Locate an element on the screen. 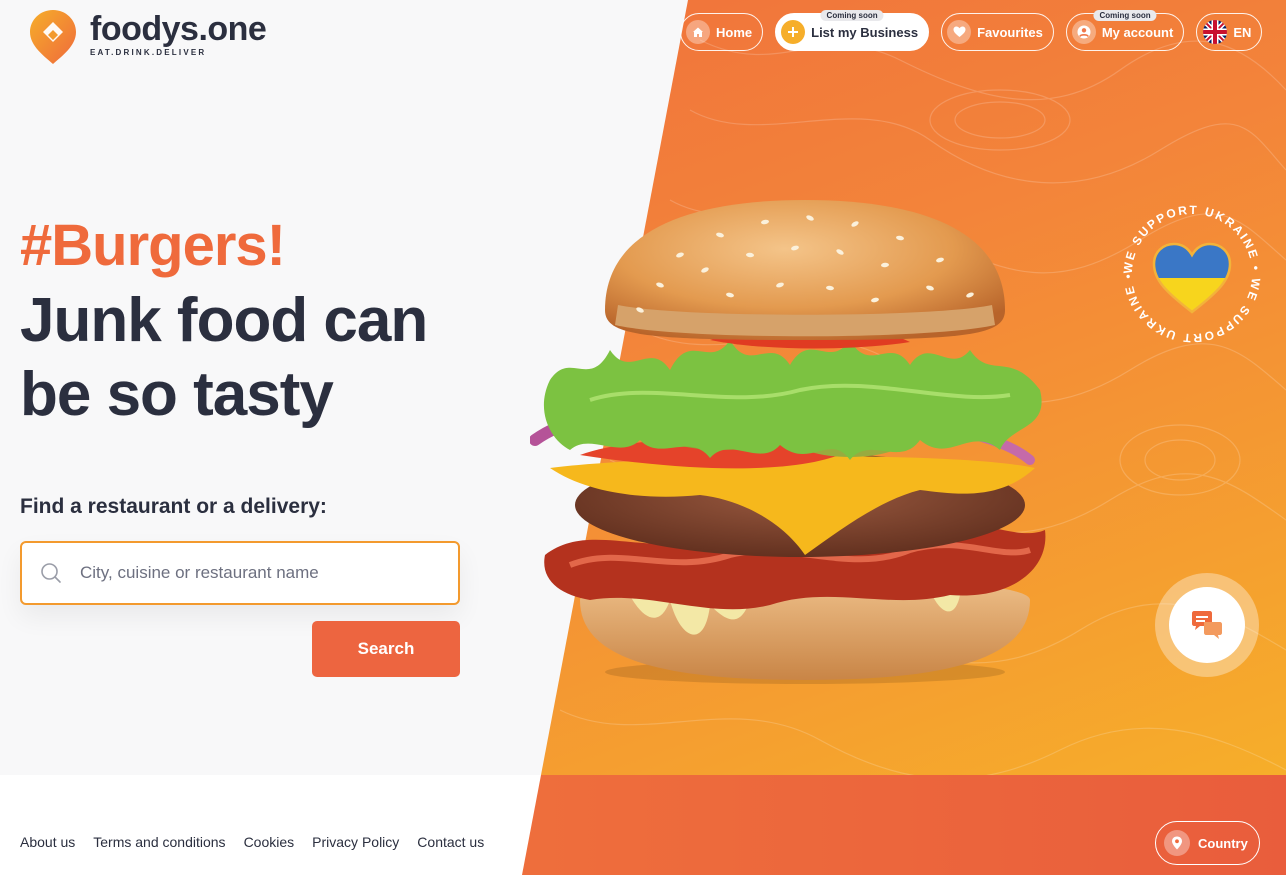  footer-link-terms: Terms and conditions is located at coordinates (159, 842).